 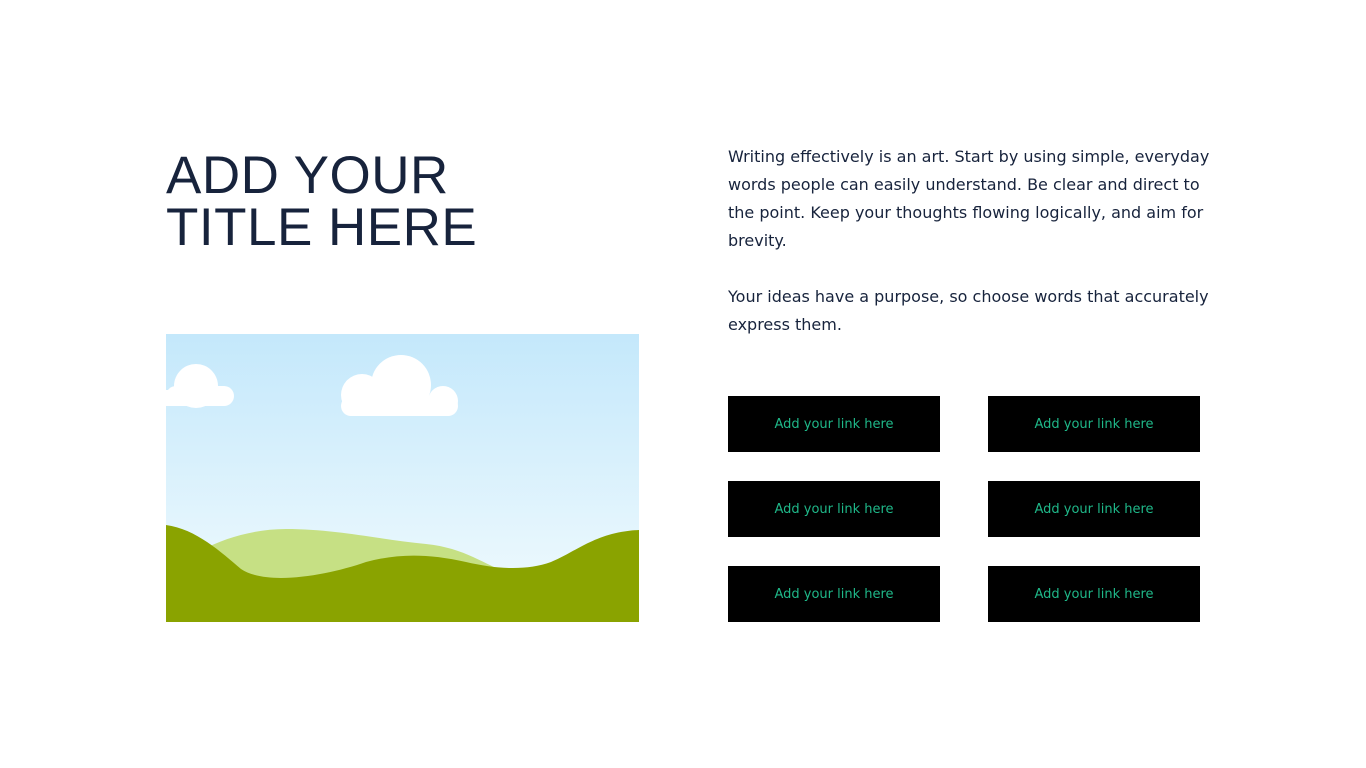 I want to click on link-button-4: Add your link here, so click(x=1094, y=509).